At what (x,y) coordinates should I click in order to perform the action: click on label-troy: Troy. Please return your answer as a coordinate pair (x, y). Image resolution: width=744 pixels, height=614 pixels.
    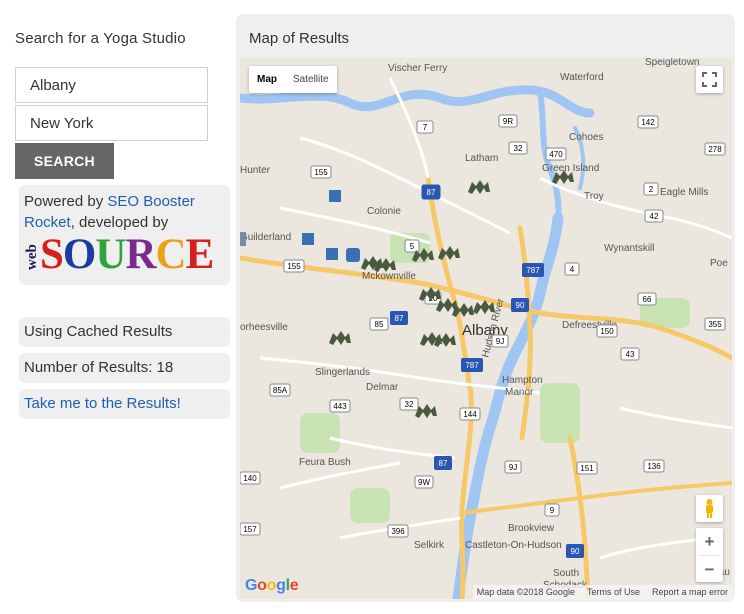
    Looking at the image, I should click on (594, 196).